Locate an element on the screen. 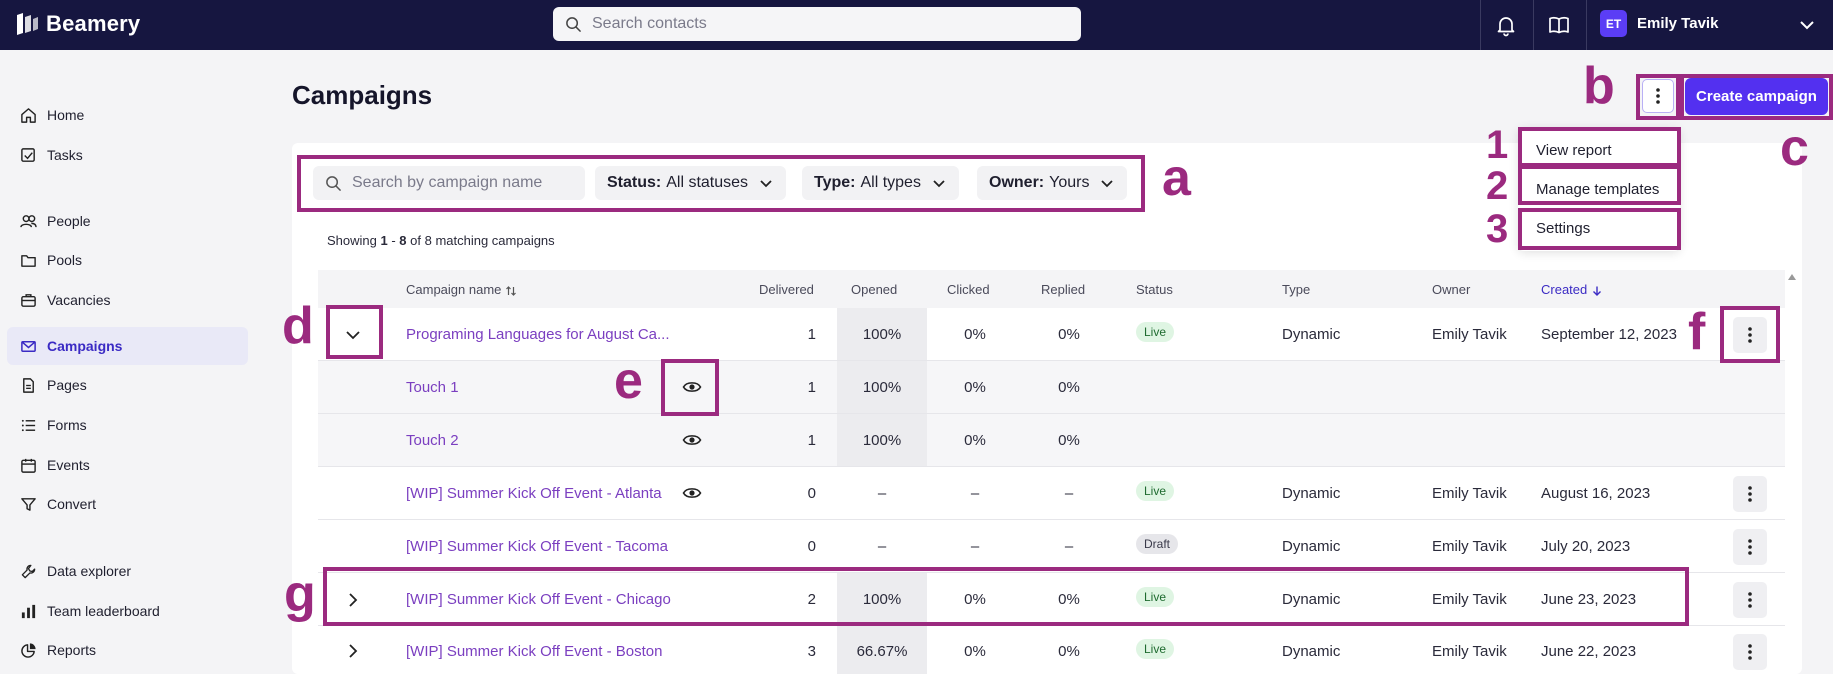 Image resolution: width=1833 pixels, height=674 pixels. annotation-label-3: 3 is located at coordinates (1497, 229).